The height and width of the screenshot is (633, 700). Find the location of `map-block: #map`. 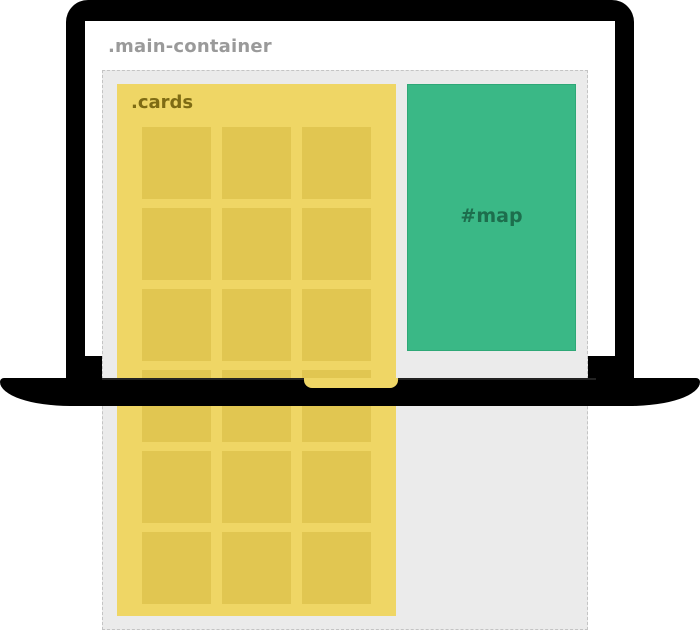

map-block: #map is located at coordinates (491, 217).